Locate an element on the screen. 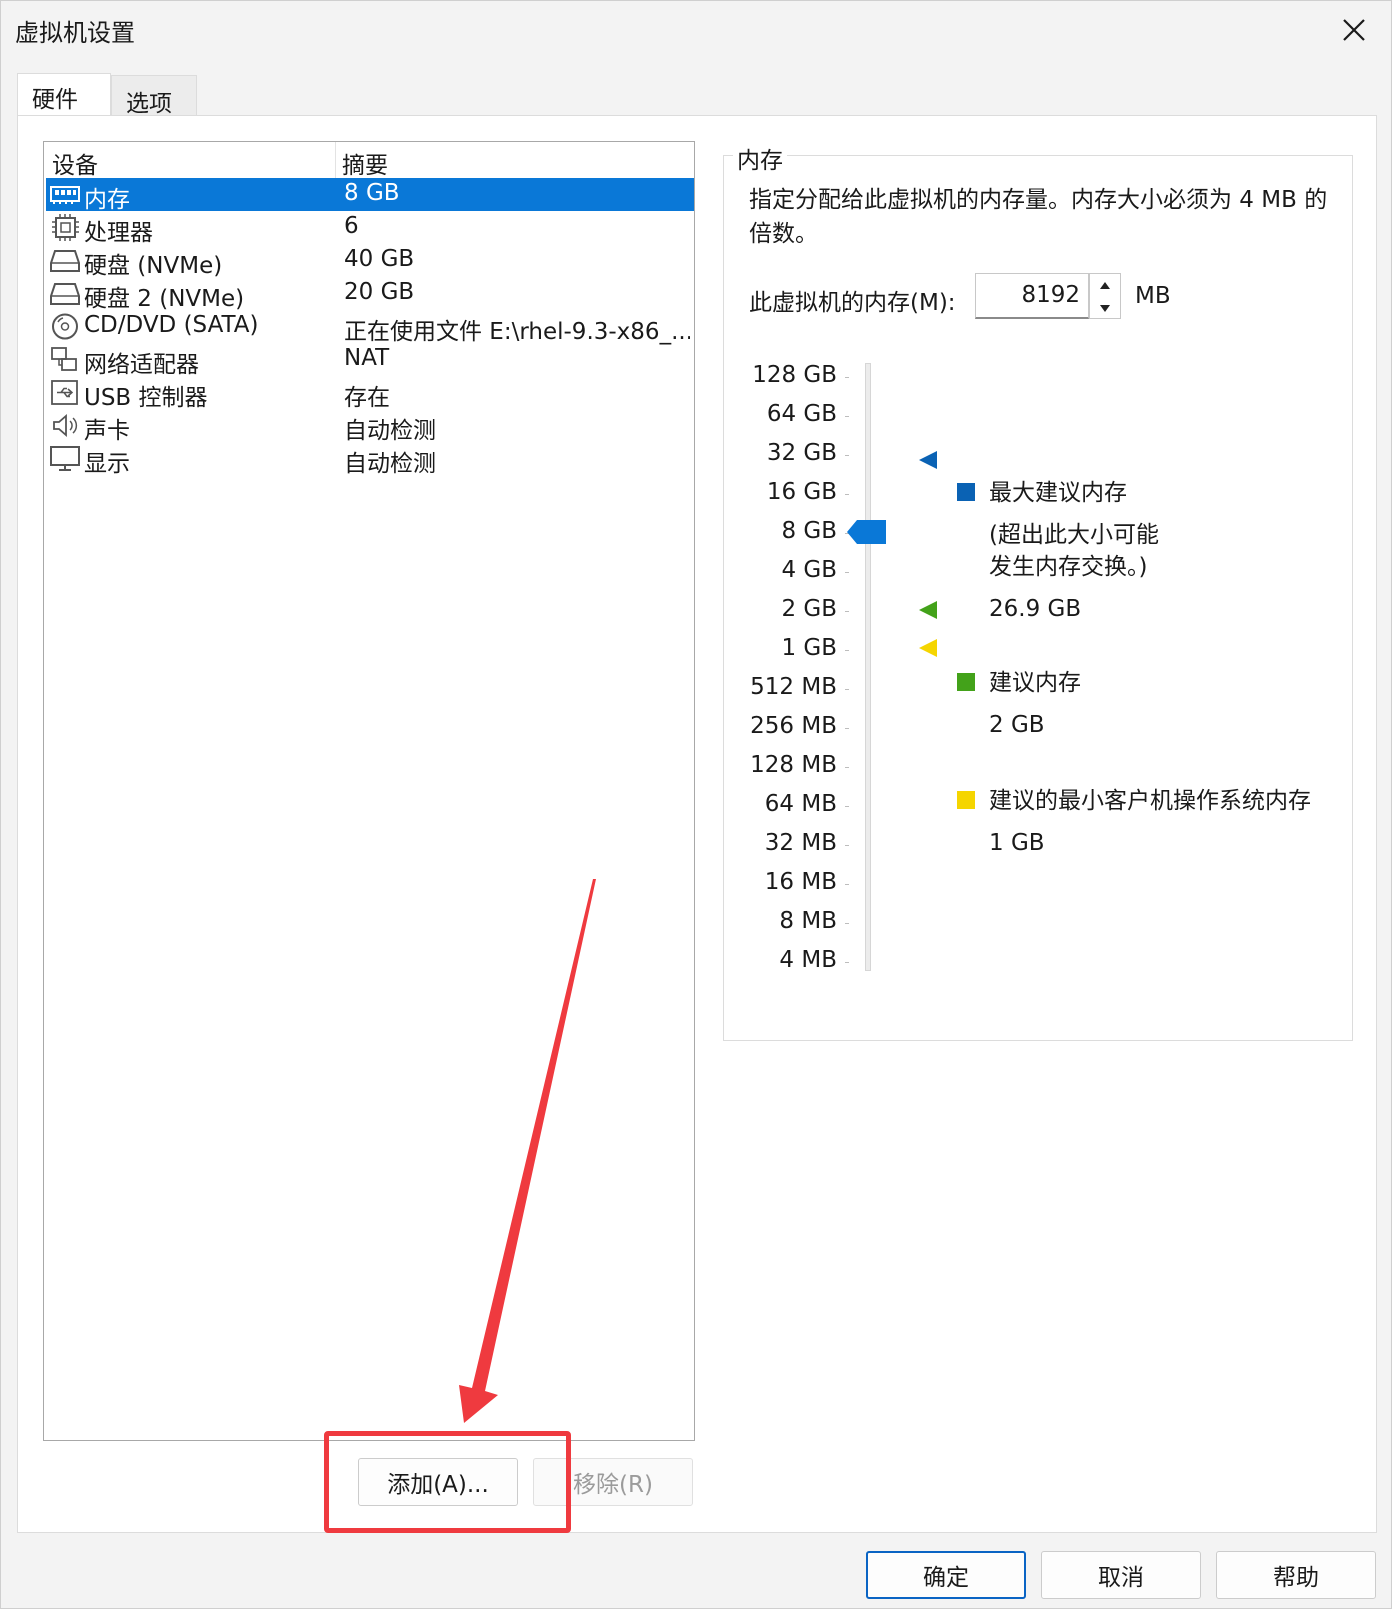  min-legend-title: 建议的最小客户机操作系统内存 is located at coordinates (1150, 801).